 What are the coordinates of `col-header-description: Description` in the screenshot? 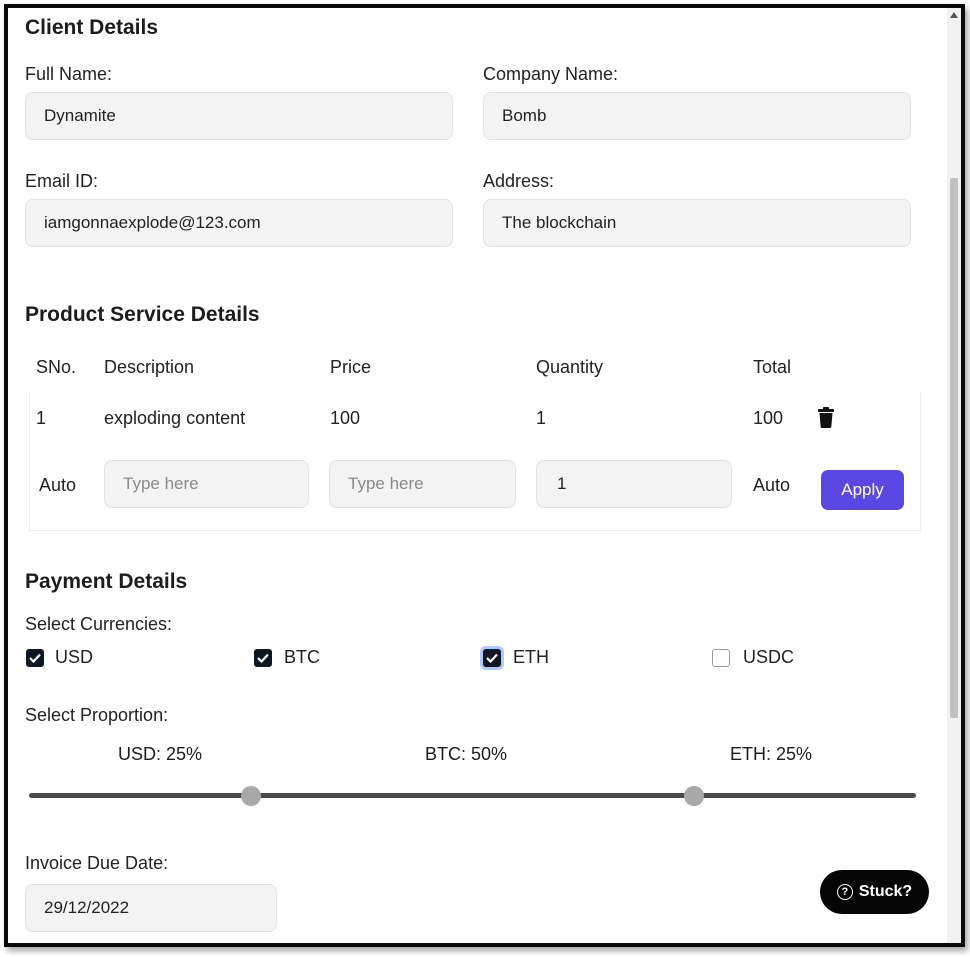 It's located at (149, 367).